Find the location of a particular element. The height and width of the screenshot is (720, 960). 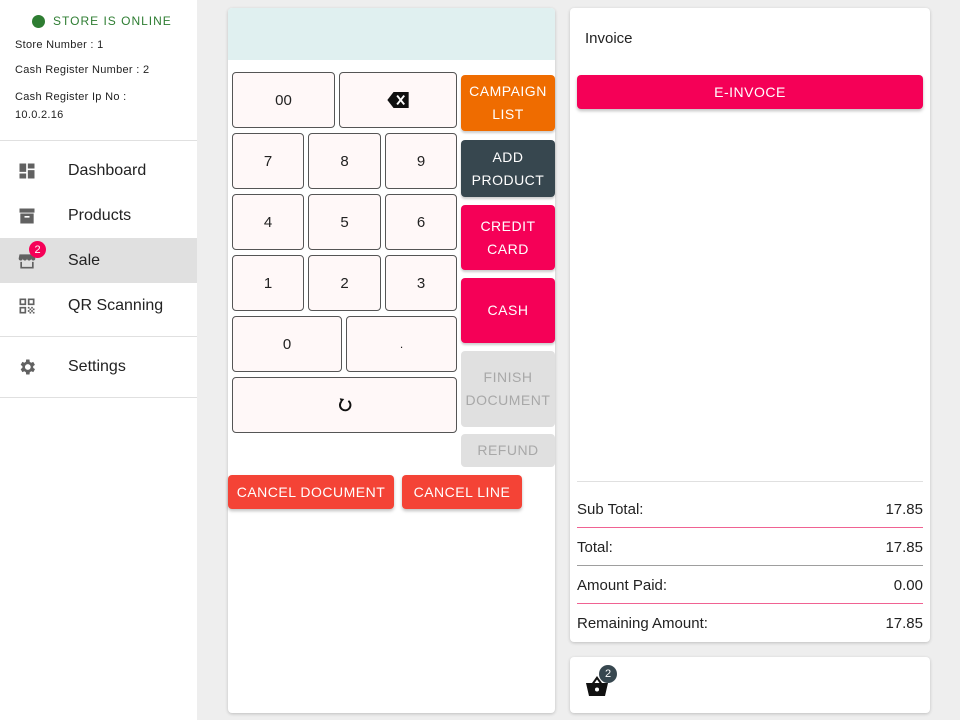

refresh-icon is located at coordinates (344, 405).